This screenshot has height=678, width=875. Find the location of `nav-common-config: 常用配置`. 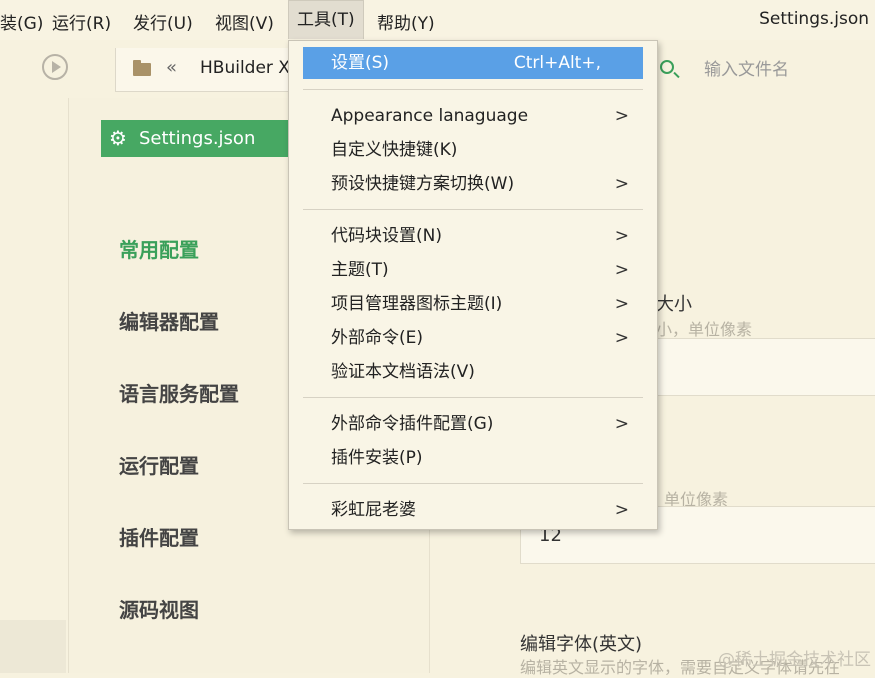

nav-common-config: 常用配置 is located at coordinates (159, 248).